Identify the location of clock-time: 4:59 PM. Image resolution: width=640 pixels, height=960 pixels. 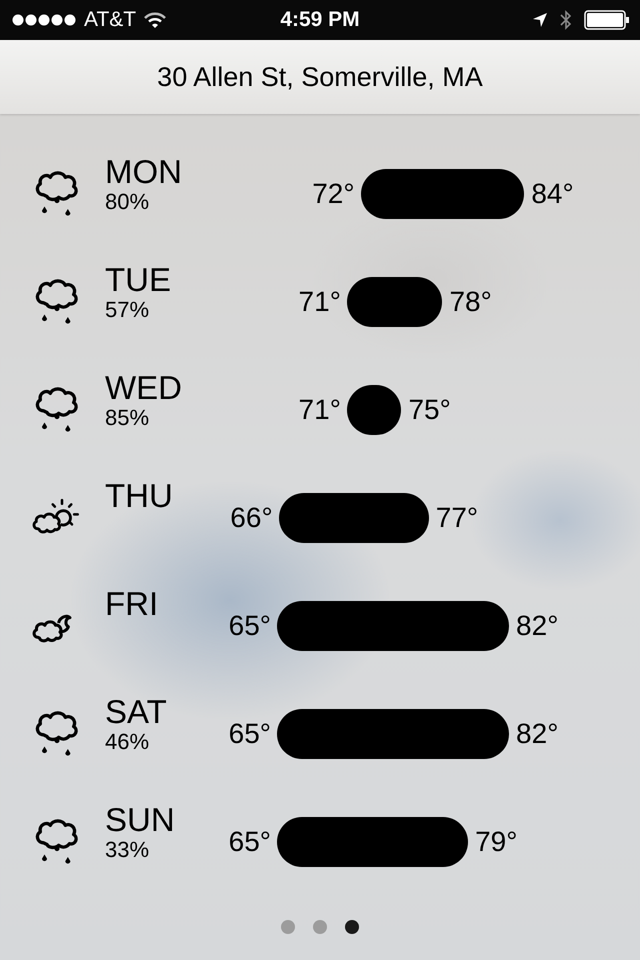
(320, 20).